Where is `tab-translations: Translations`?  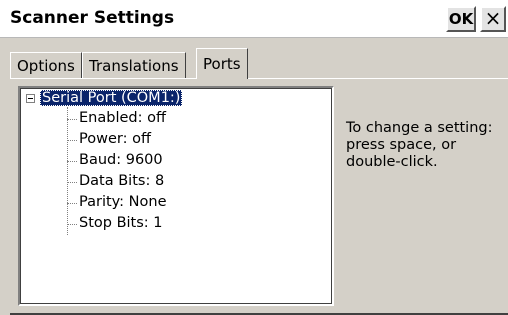
tab-translations: Translations is located at coordinates (134, 65).